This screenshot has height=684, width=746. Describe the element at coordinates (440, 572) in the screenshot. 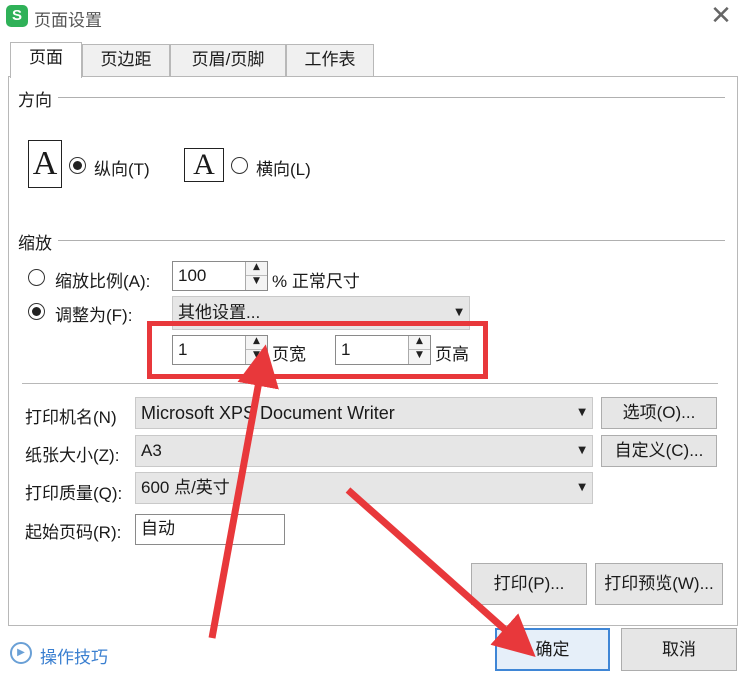

I see `annotation-arrow-to-ok` at that location.